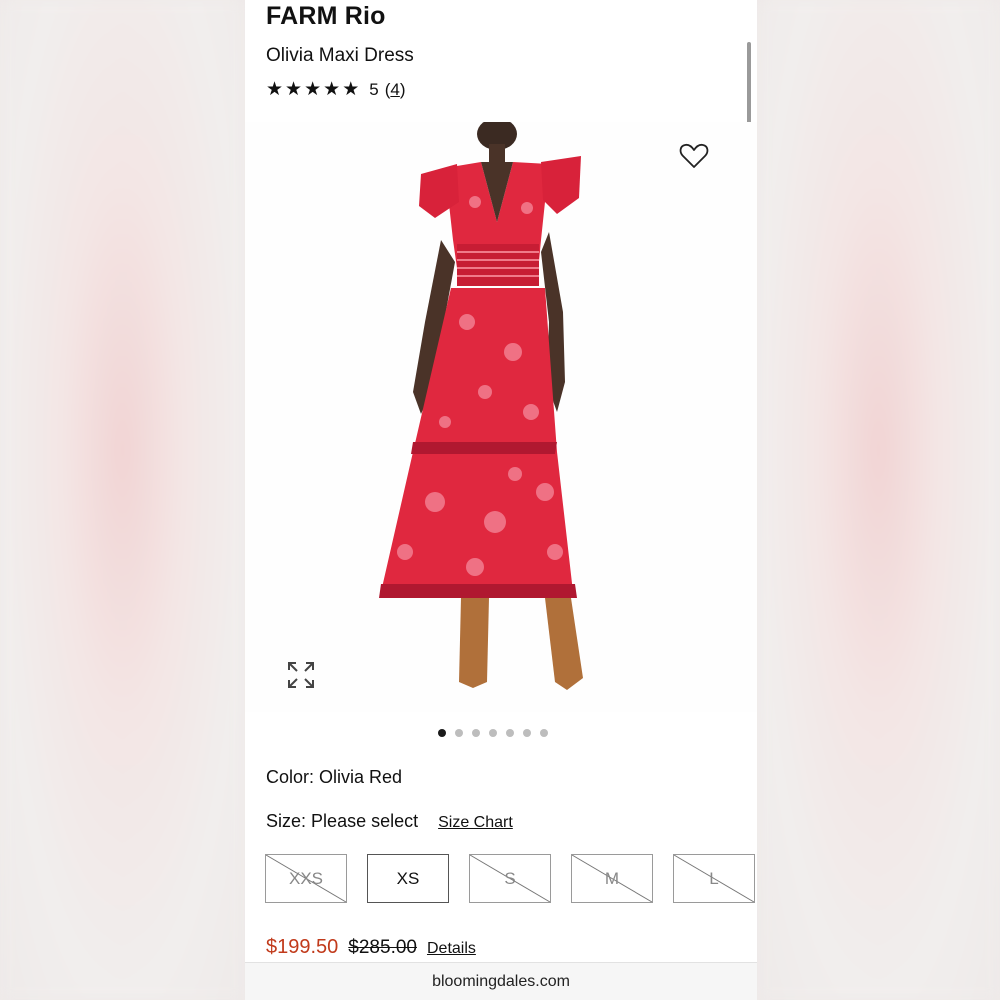  I want to click on size-option-label: S, so click(510, 878).